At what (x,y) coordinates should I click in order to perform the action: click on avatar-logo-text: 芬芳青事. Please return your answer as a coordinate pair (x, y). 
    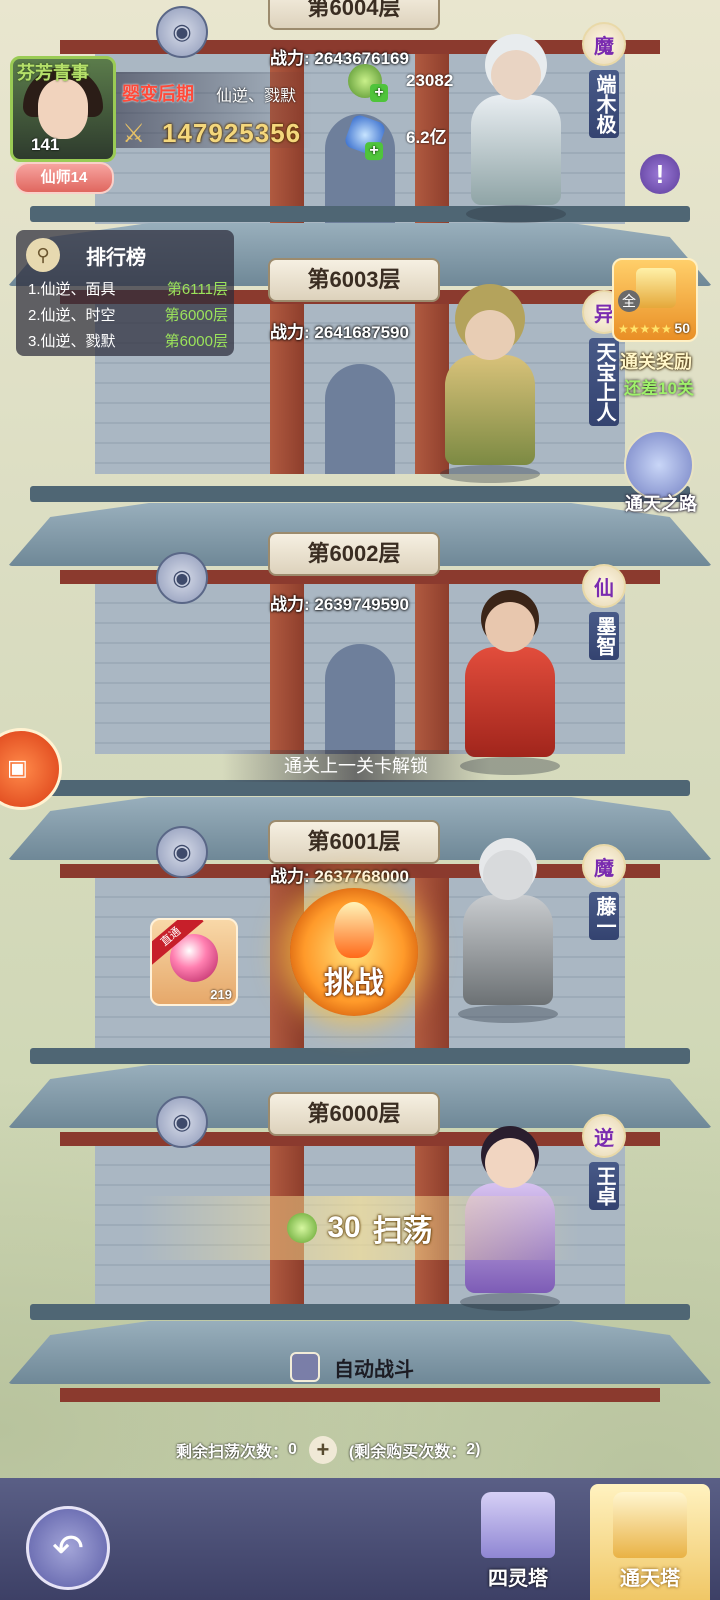
    Looking at the image, I should click on (53, 73).